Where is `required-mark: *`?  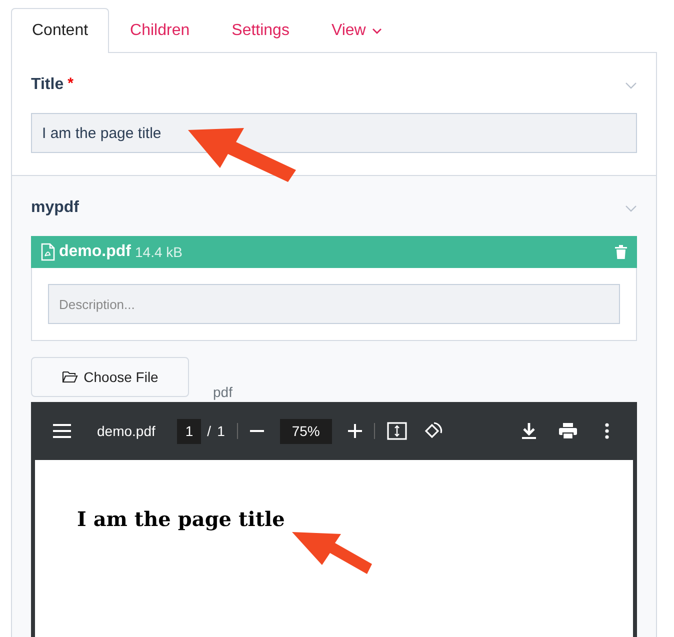 required-mark: * is located at coordinates (71, 84).